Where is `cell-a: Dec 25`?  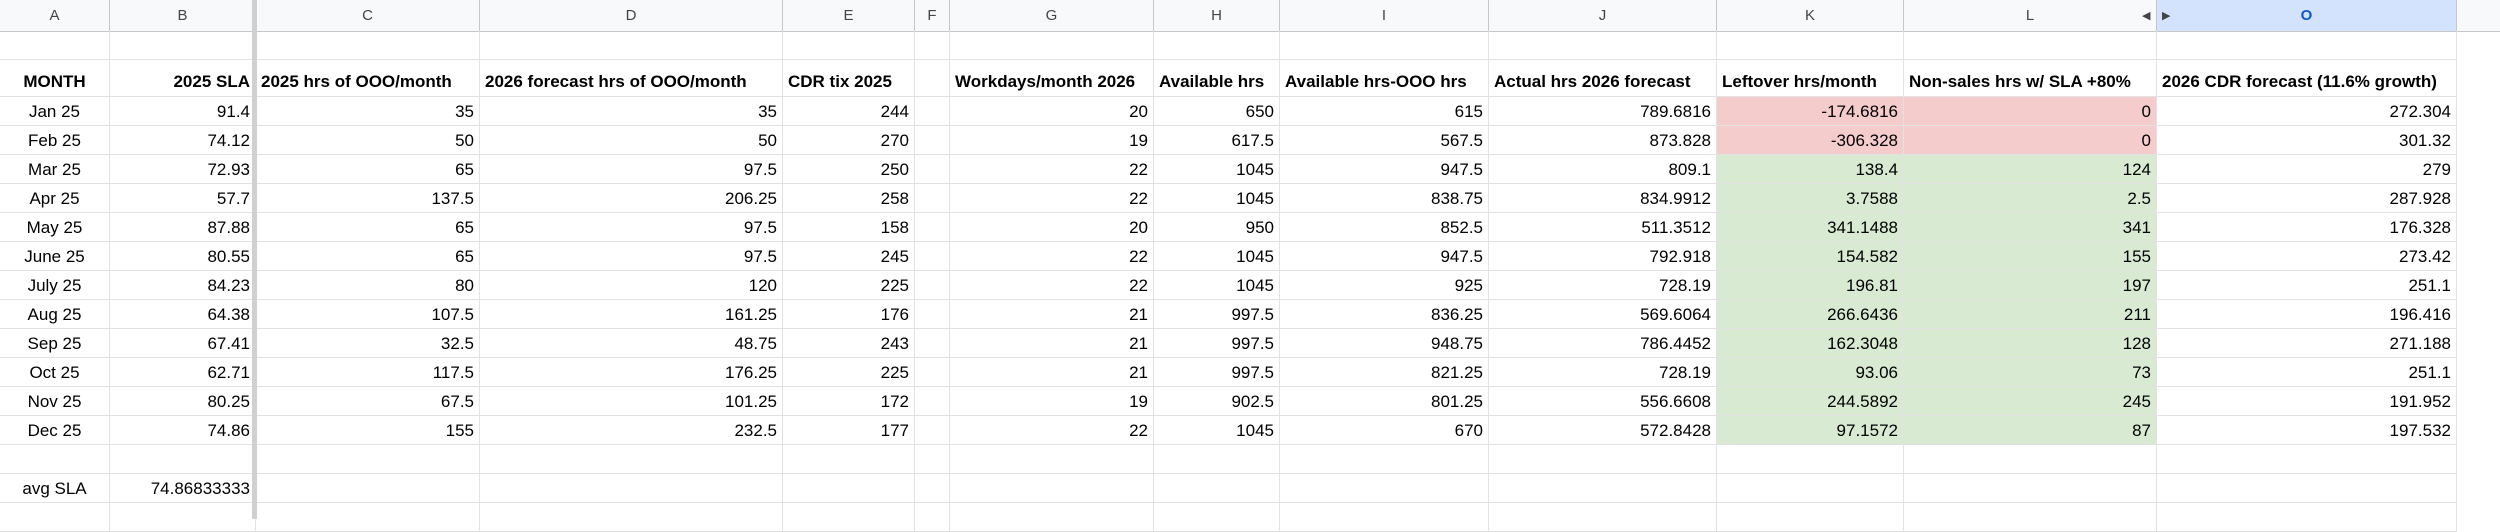 cell-a: Dec 25 is located at coordinates (55, 430).